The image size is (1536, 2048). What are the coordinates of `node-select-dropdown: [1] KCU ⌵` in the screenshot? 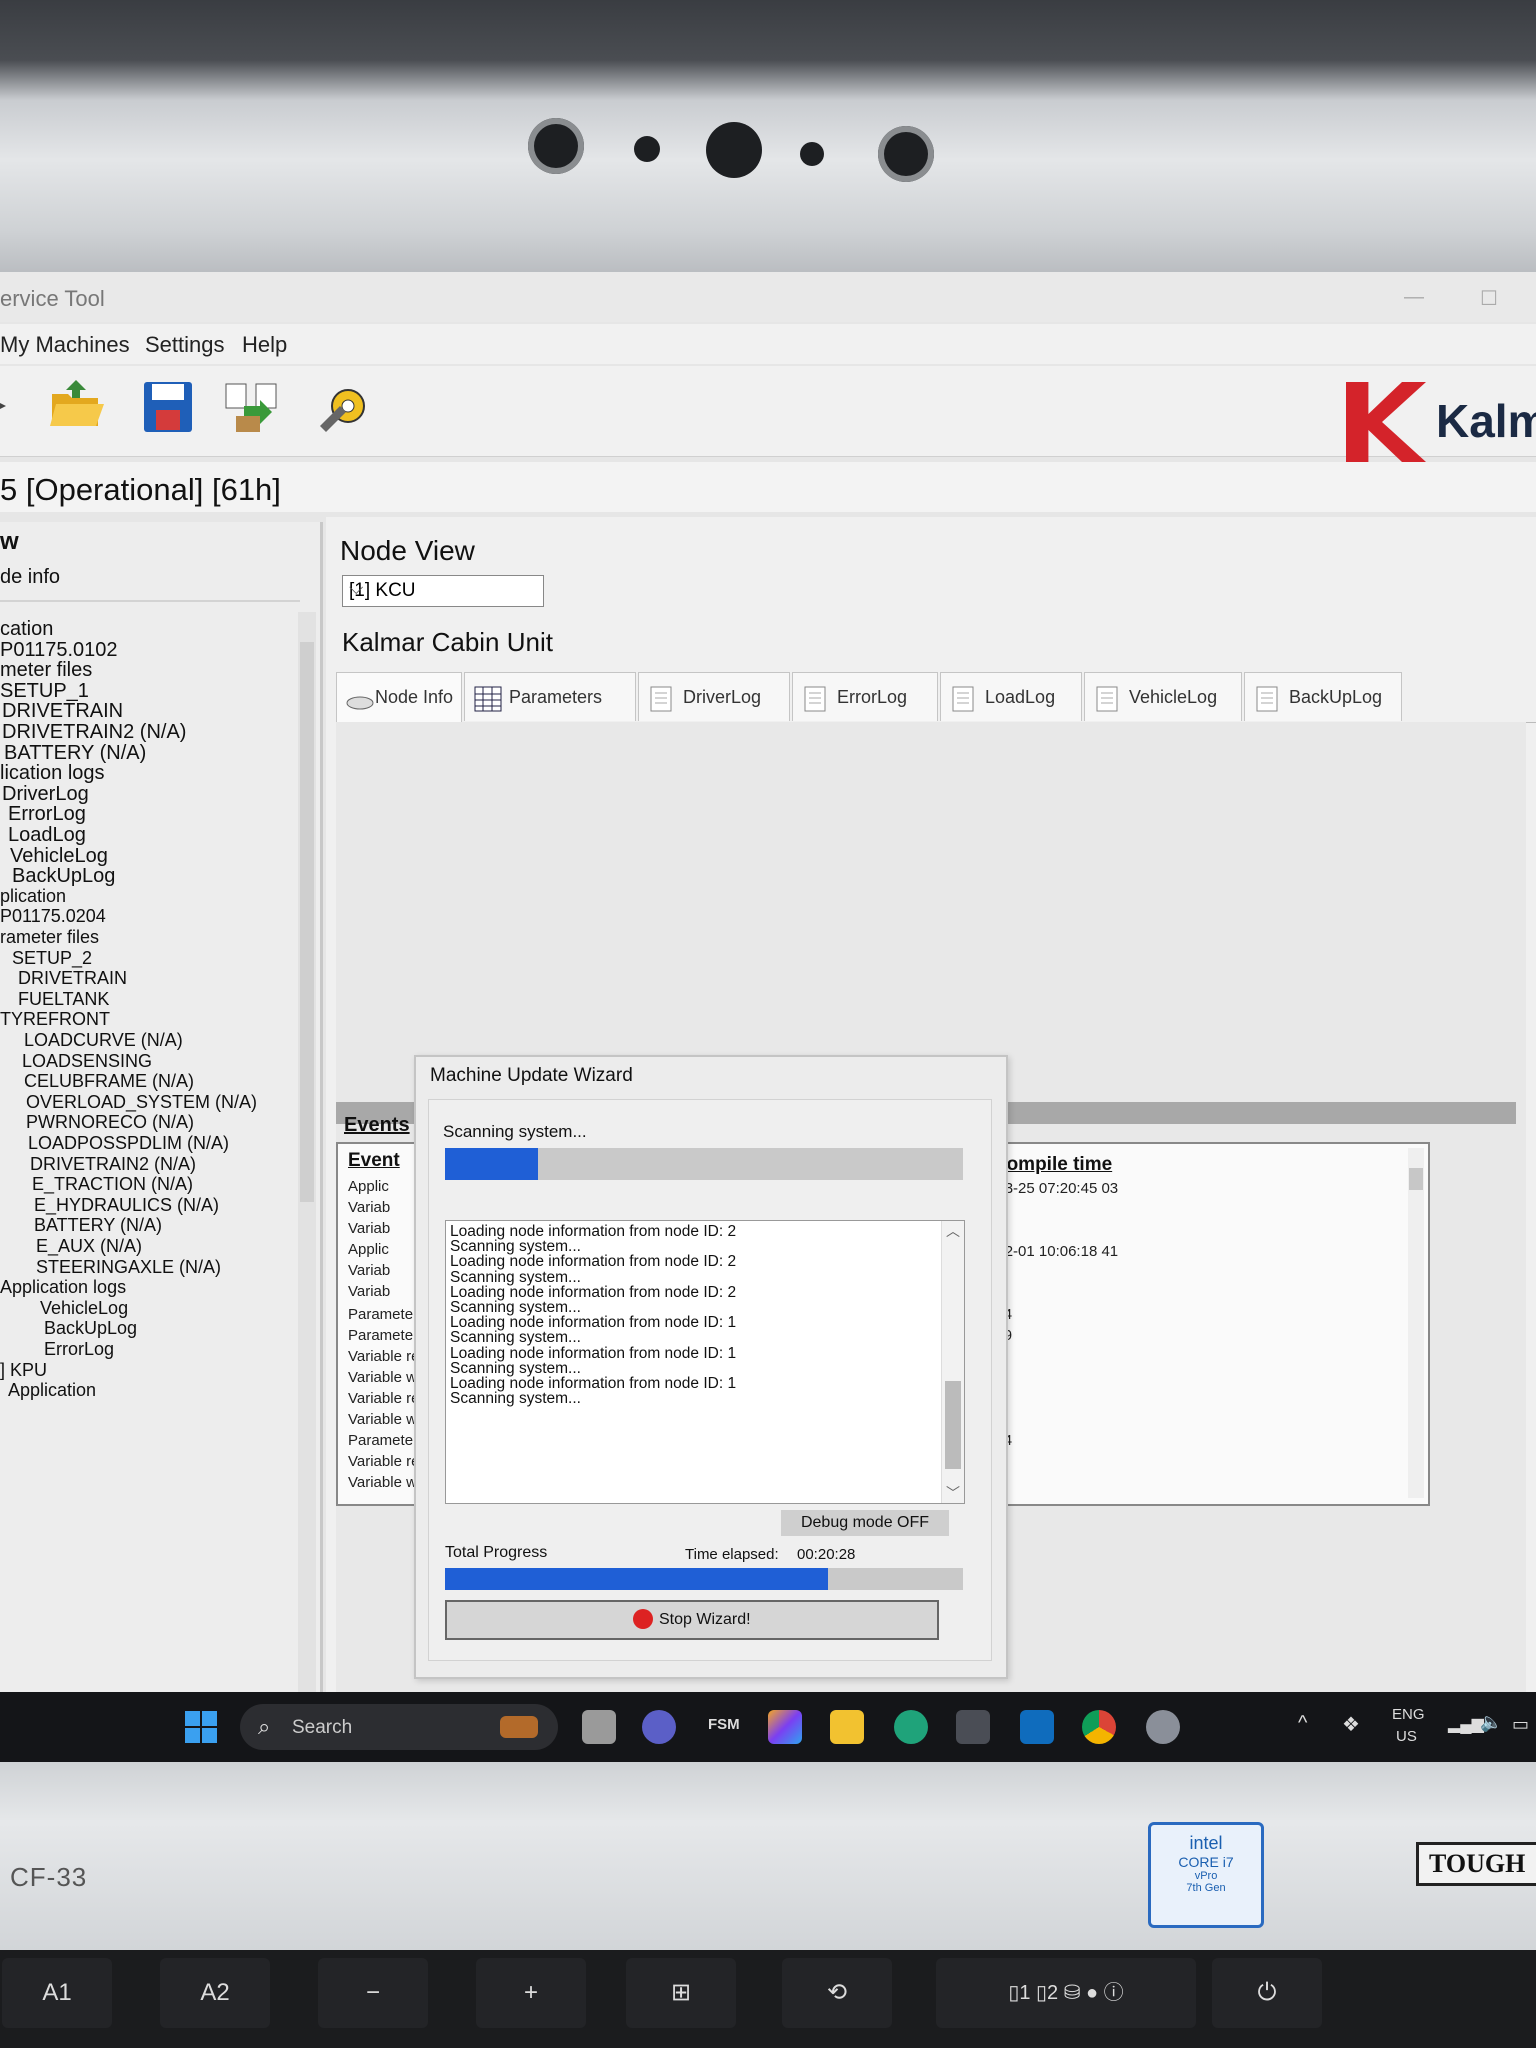 It's located at (443, 591).